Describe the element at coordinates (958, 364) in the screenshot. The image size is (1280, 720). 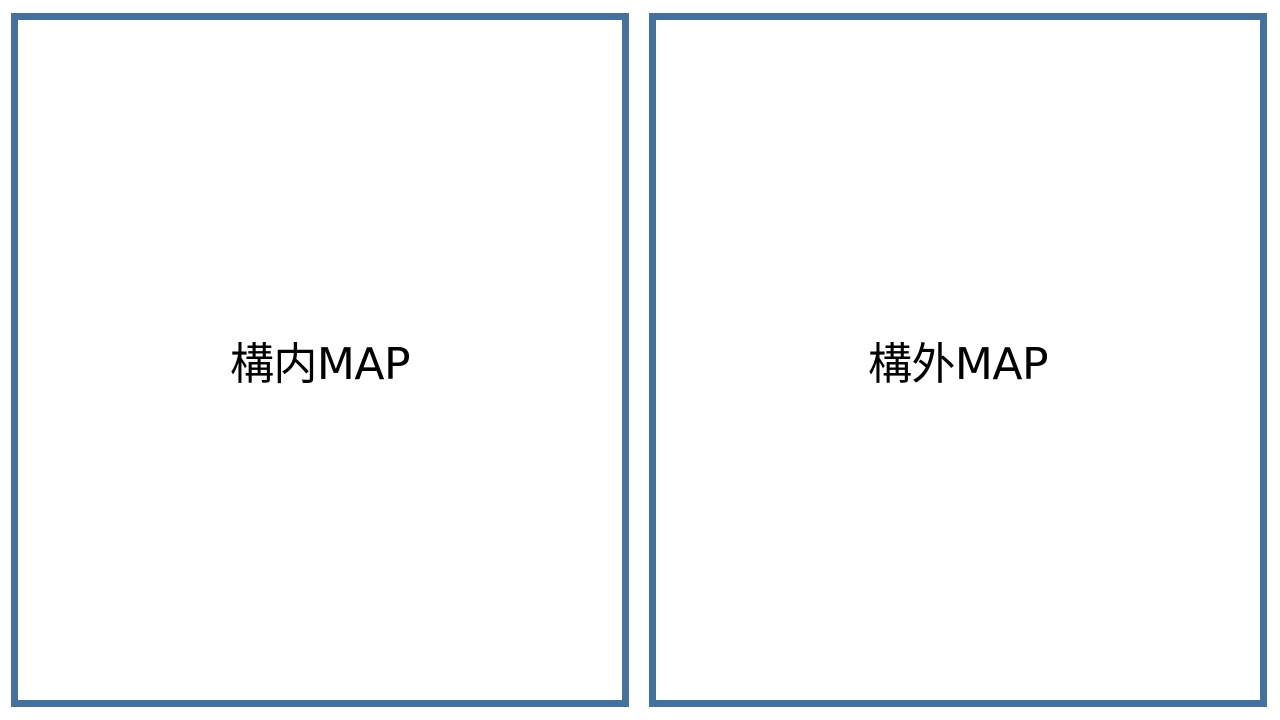
I see `outer-map-label: 構外MAP` at that location.